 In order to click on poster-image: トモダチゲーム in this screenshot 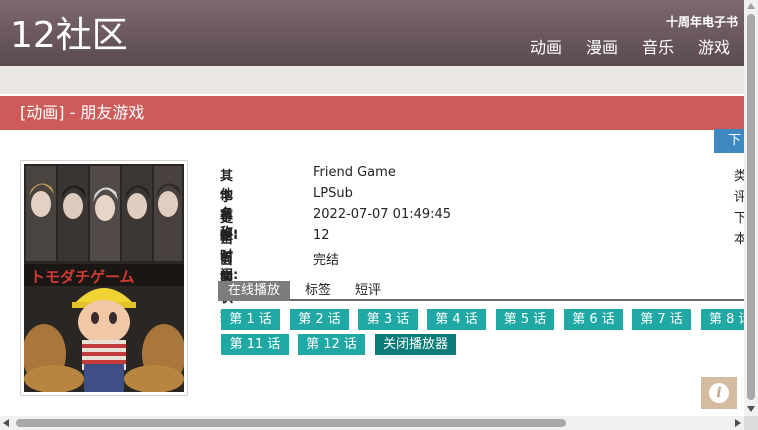, I will do `click(104, 278)`.